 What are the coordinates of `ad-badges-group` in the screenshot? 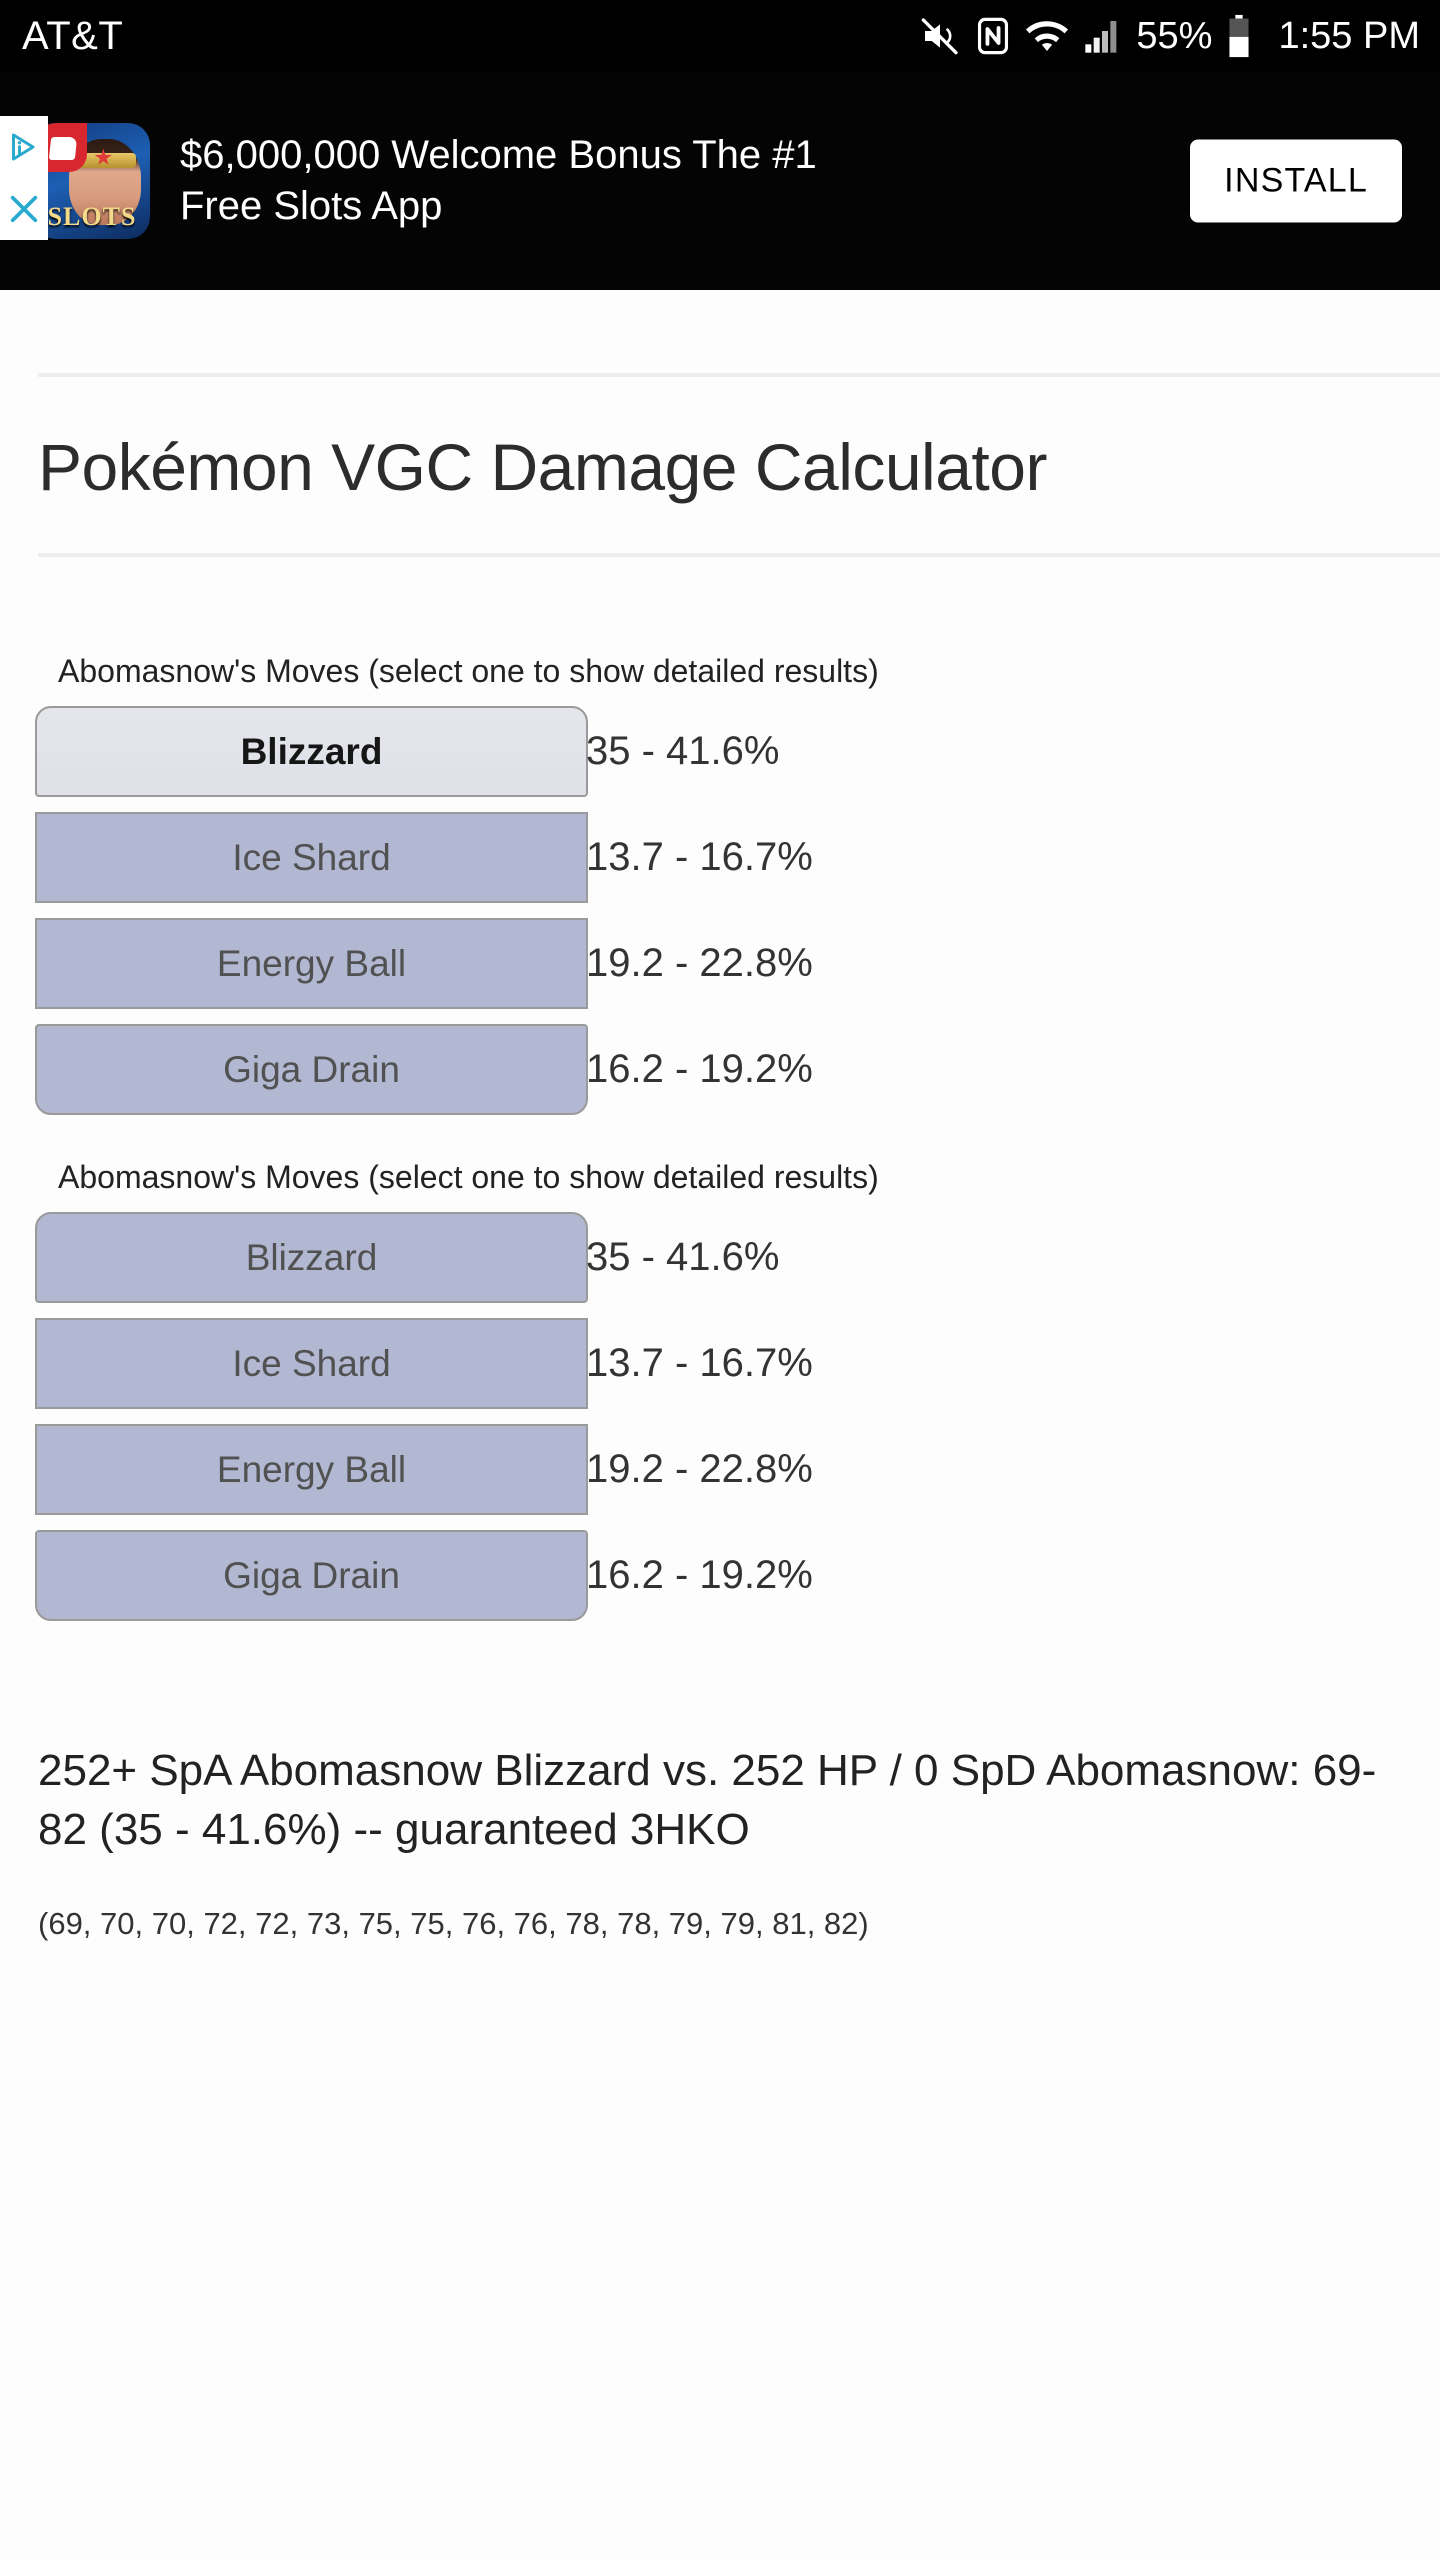 It's located at (24, 178).